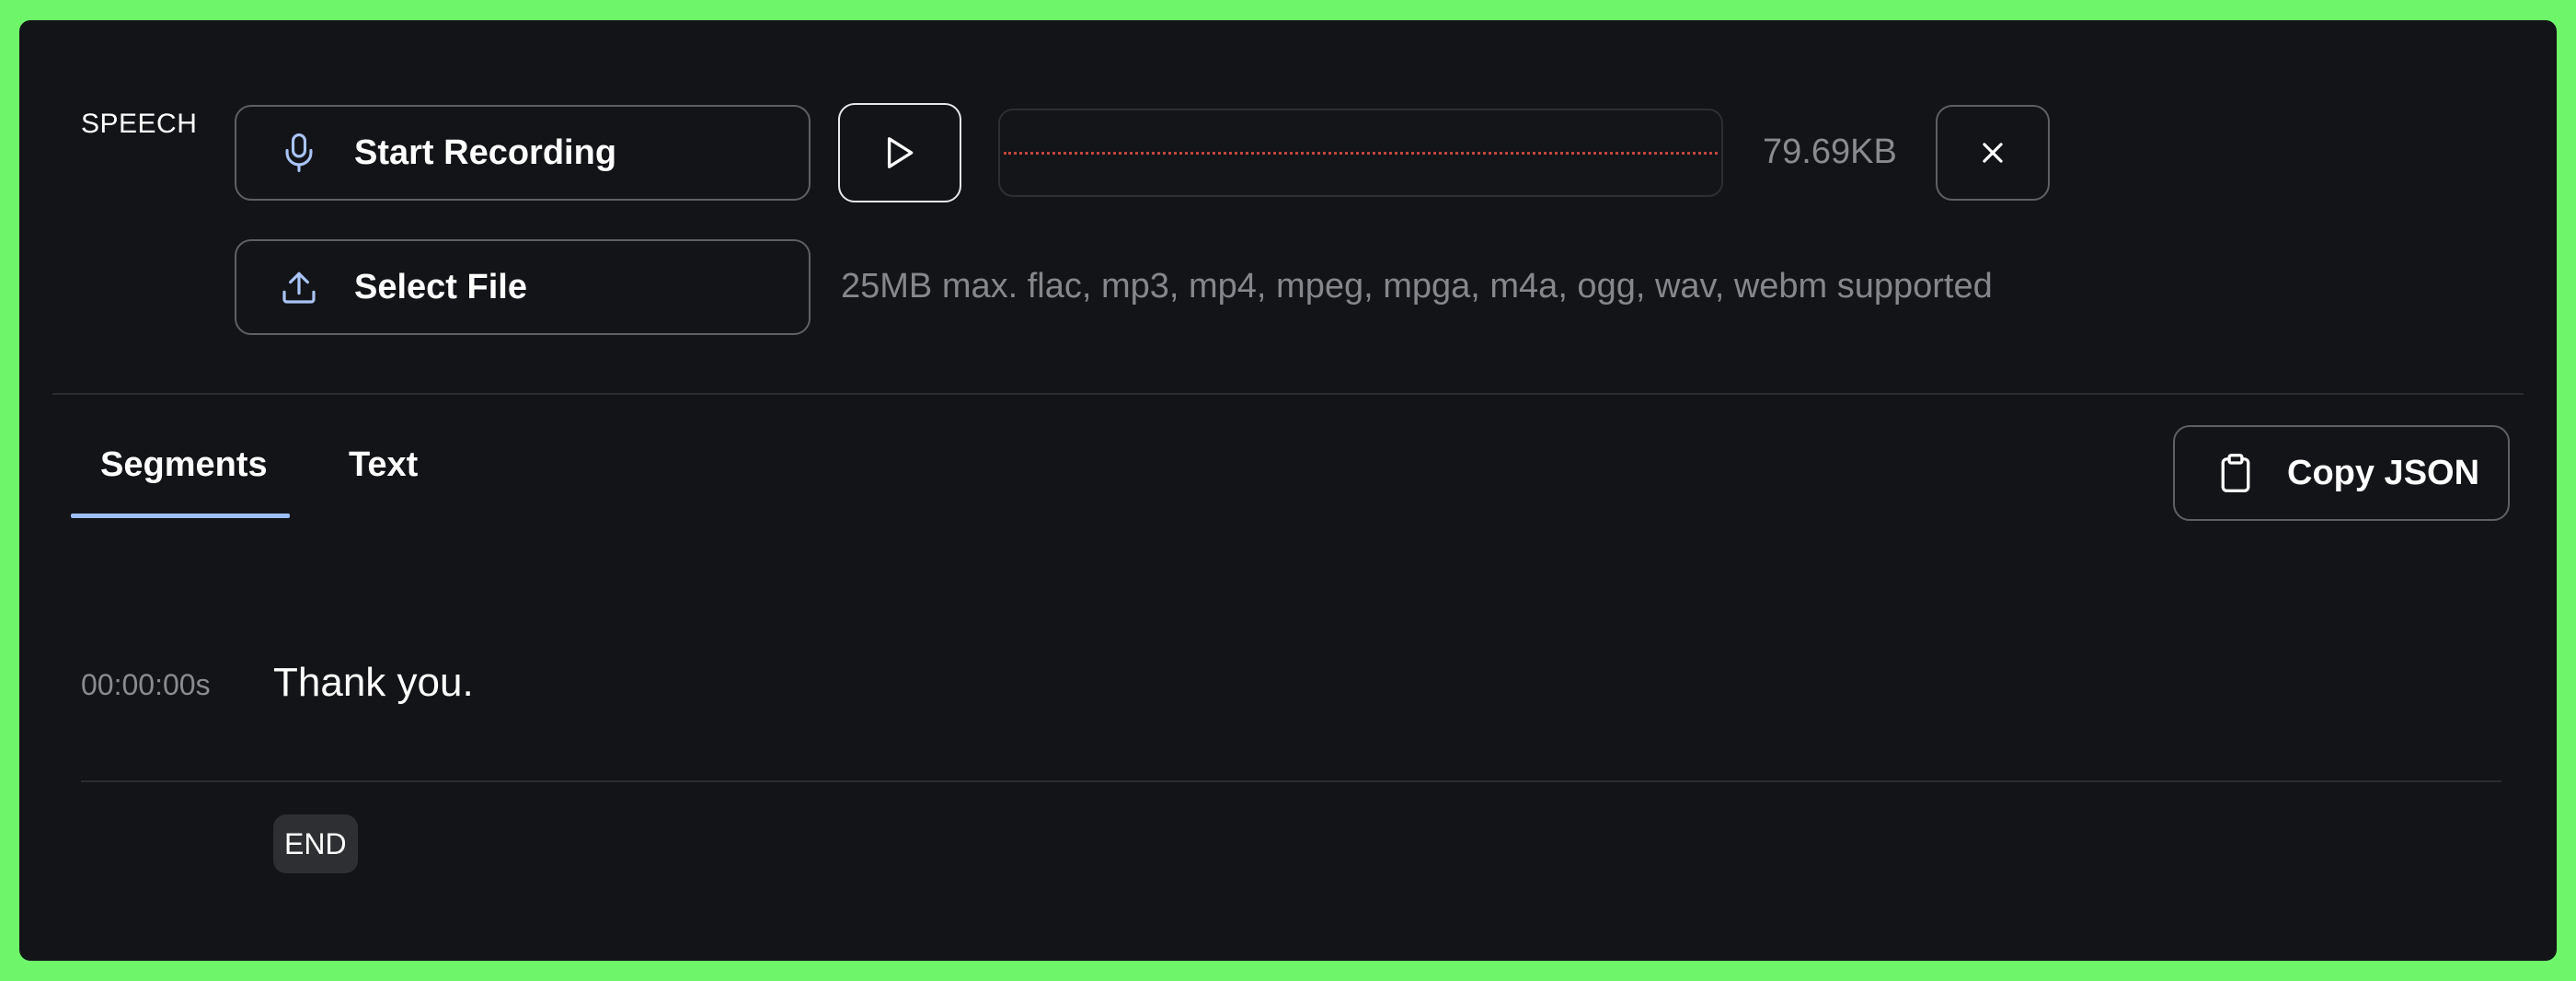 The height and width of the screenshot is (981, 2576). Describe the element at coordinates (146, 684) in the screenshot. I see `segment-timestamp: 00:00:00s` at that location.